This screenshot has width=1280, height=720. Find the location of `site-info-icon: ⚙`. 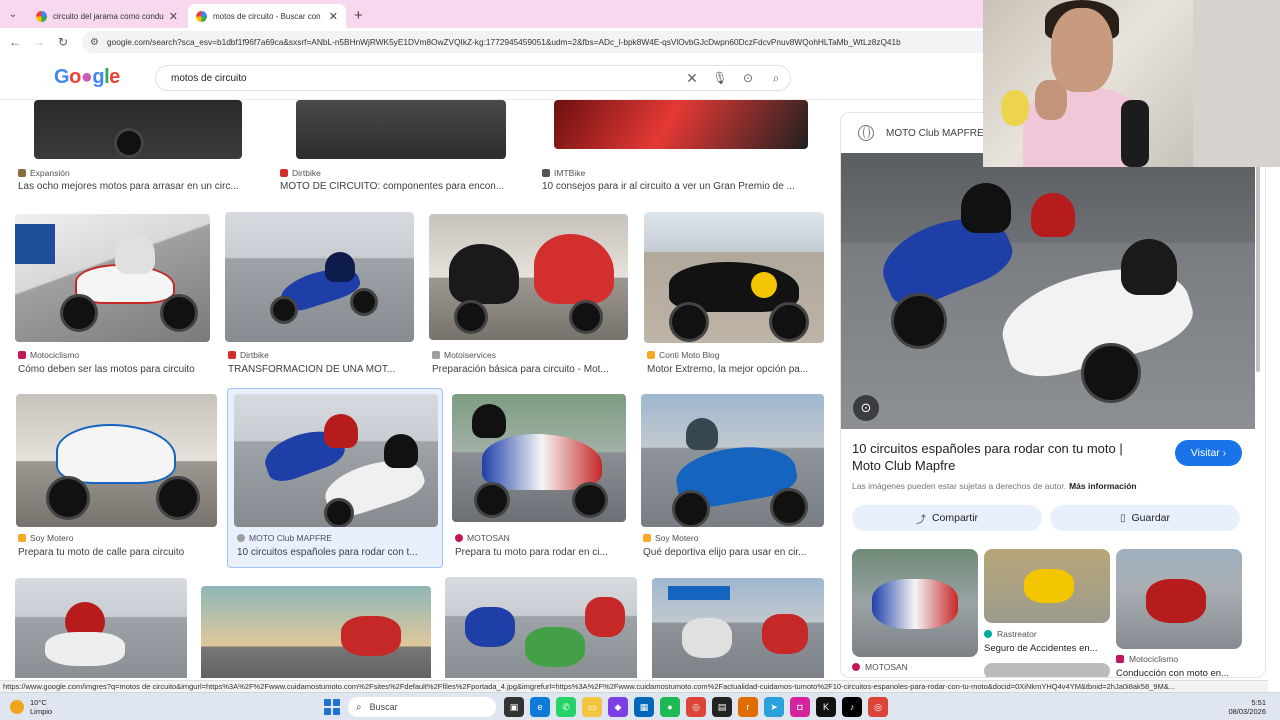

site-info-icon: ⚙ is located at coordinates (94, 42).